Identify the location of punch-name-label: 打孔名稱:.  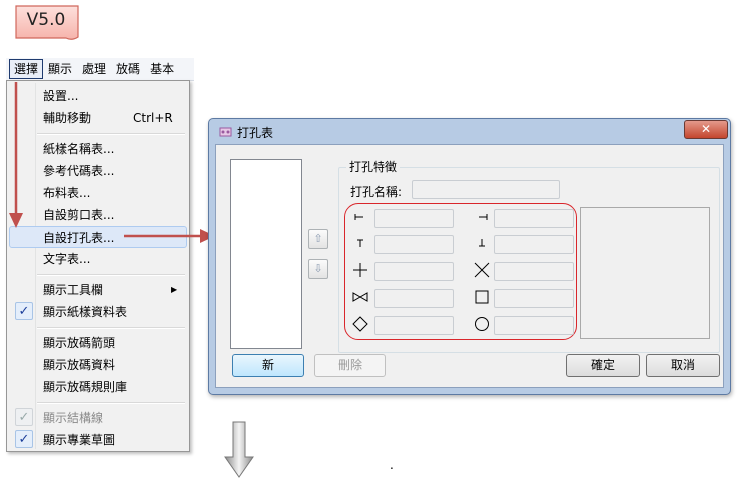
(376, 192).